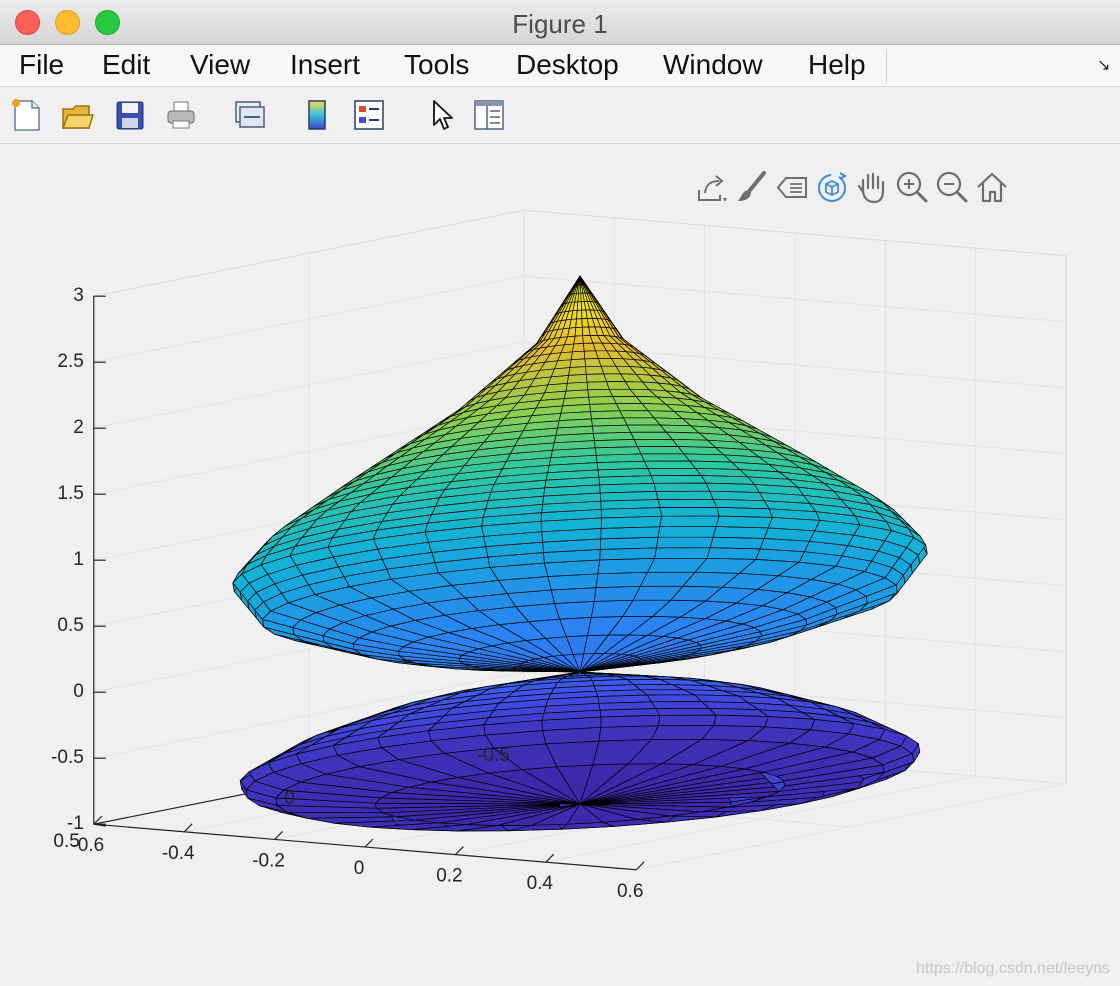 This screenshot has width=1120, height=986. Describe the element at coordinates (66, 841) in the screenshot. I see `y-tick-label: 0.5` at that location.